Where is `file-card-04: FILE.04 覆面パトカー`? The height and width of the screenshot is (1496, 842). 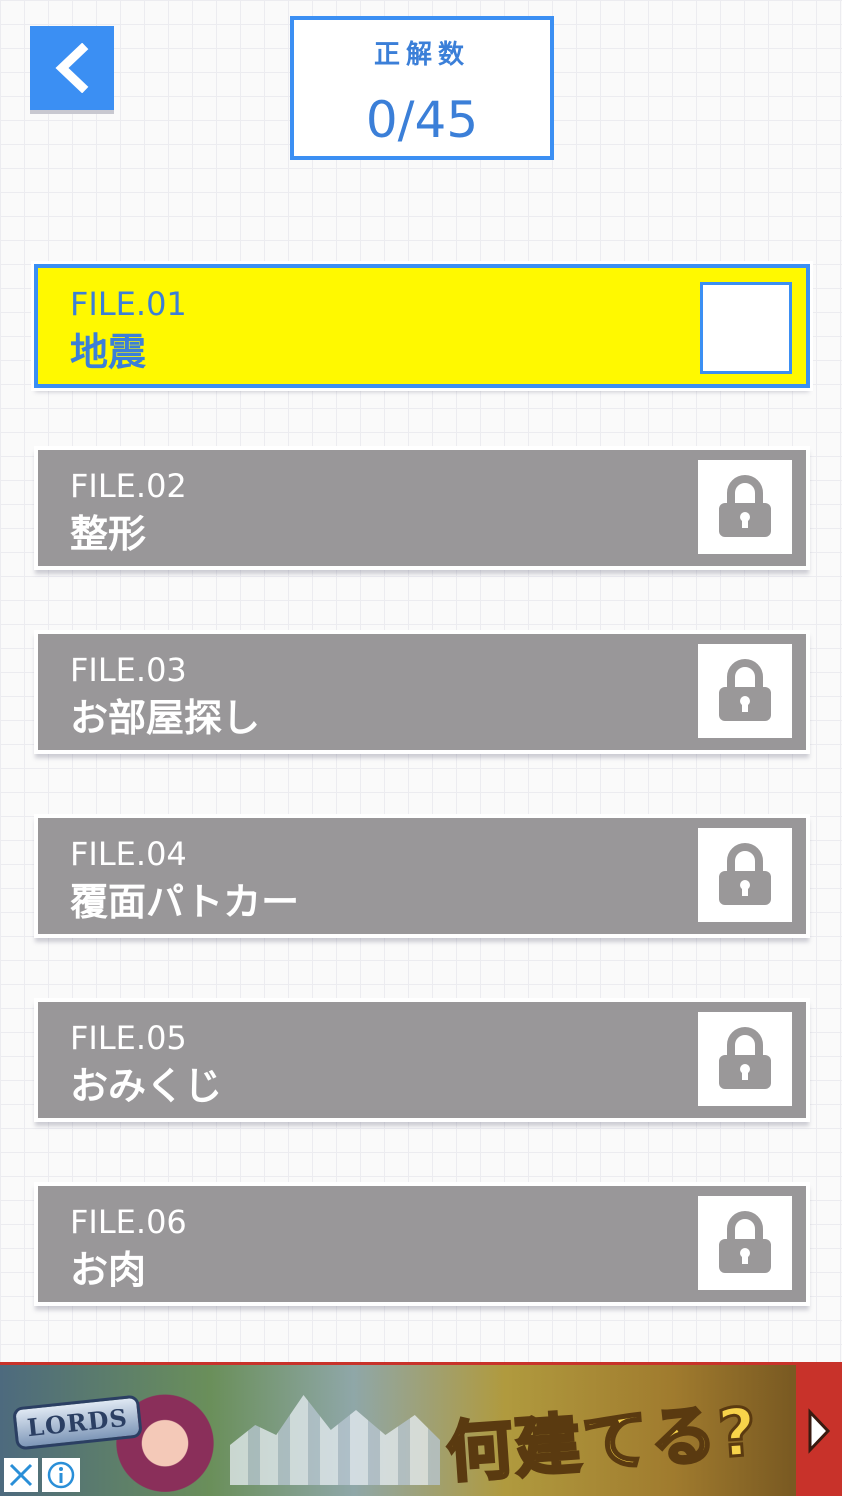
file-card-04: FILE.04 覆面パトカー is located at coordinates (422, 876).